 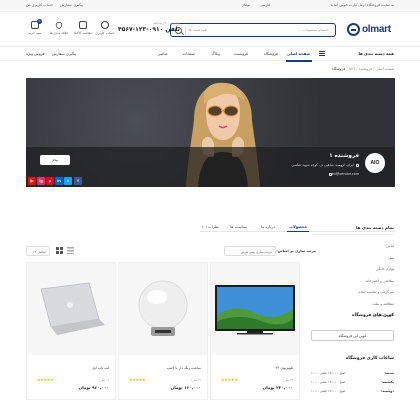 What do you see at coordinates (105, 25) in the screenshot?
I see `user-icon` at bounding box center [105, 25].